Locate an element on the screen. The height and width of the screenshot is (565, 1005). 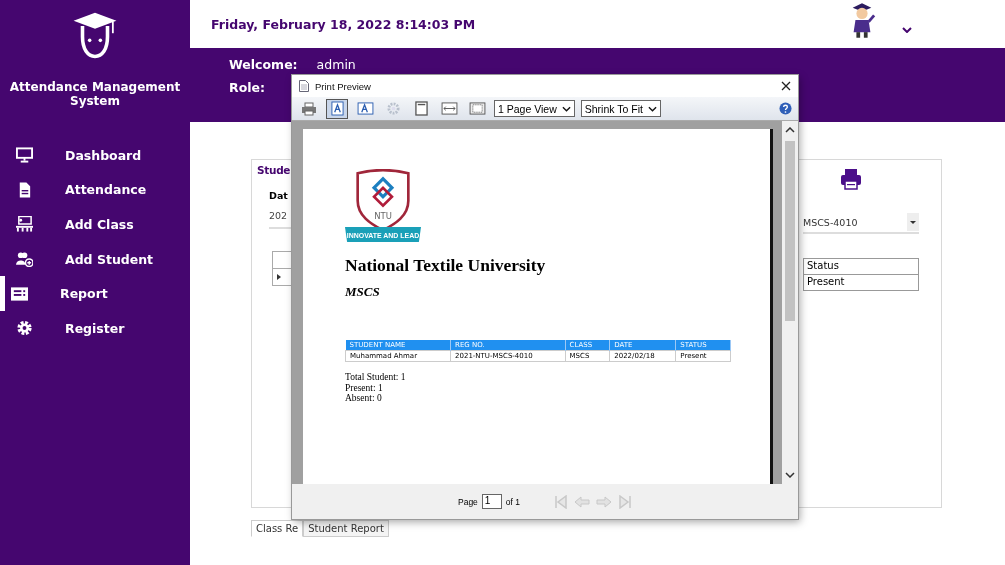
summary-line: Present: 1 is located at coordinates (364, 387).